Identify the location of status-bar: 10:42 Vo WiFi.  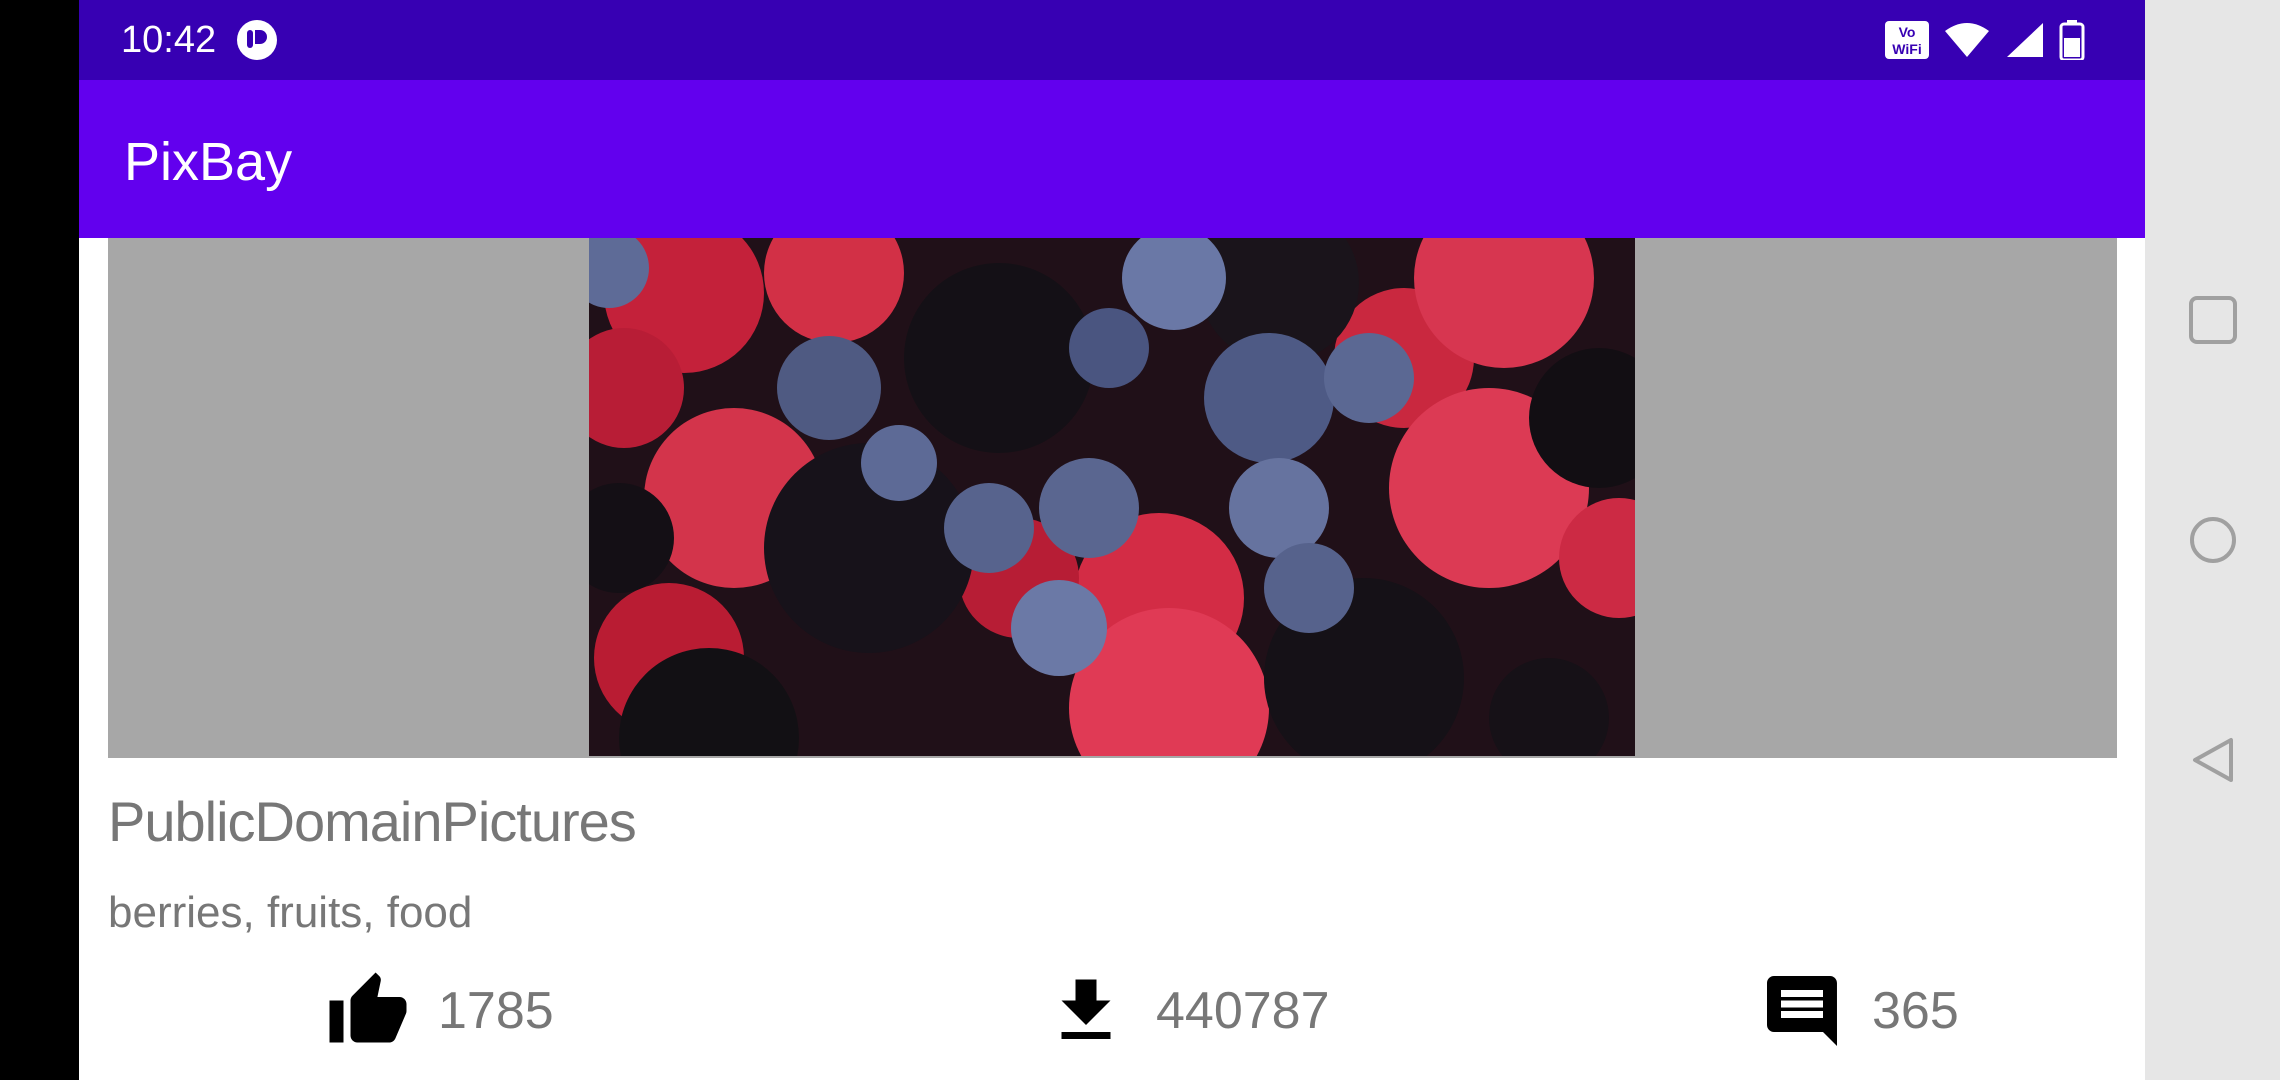
(1112, 40).